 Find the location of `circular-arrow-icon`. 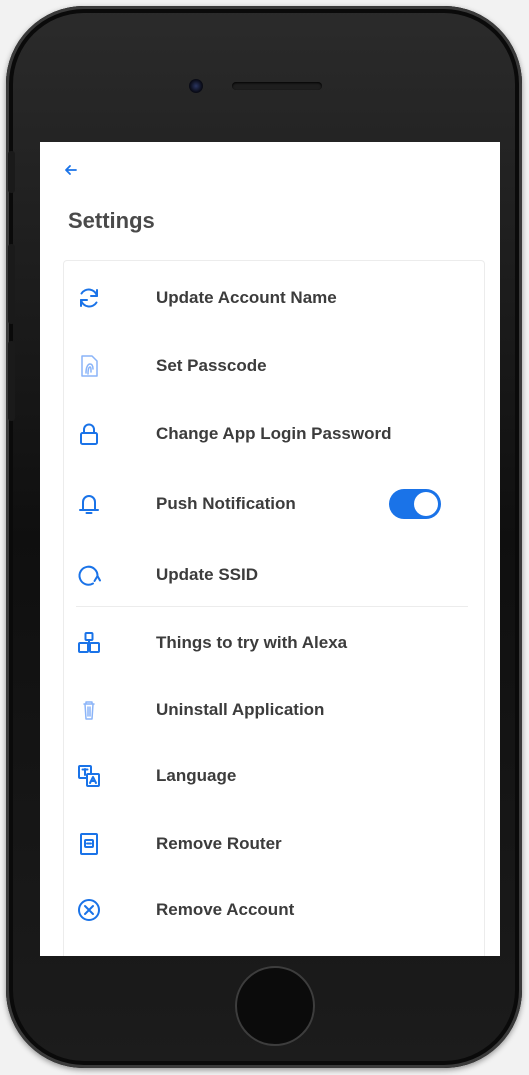

circular-arrow-icon is located at coordinates (89, 575).